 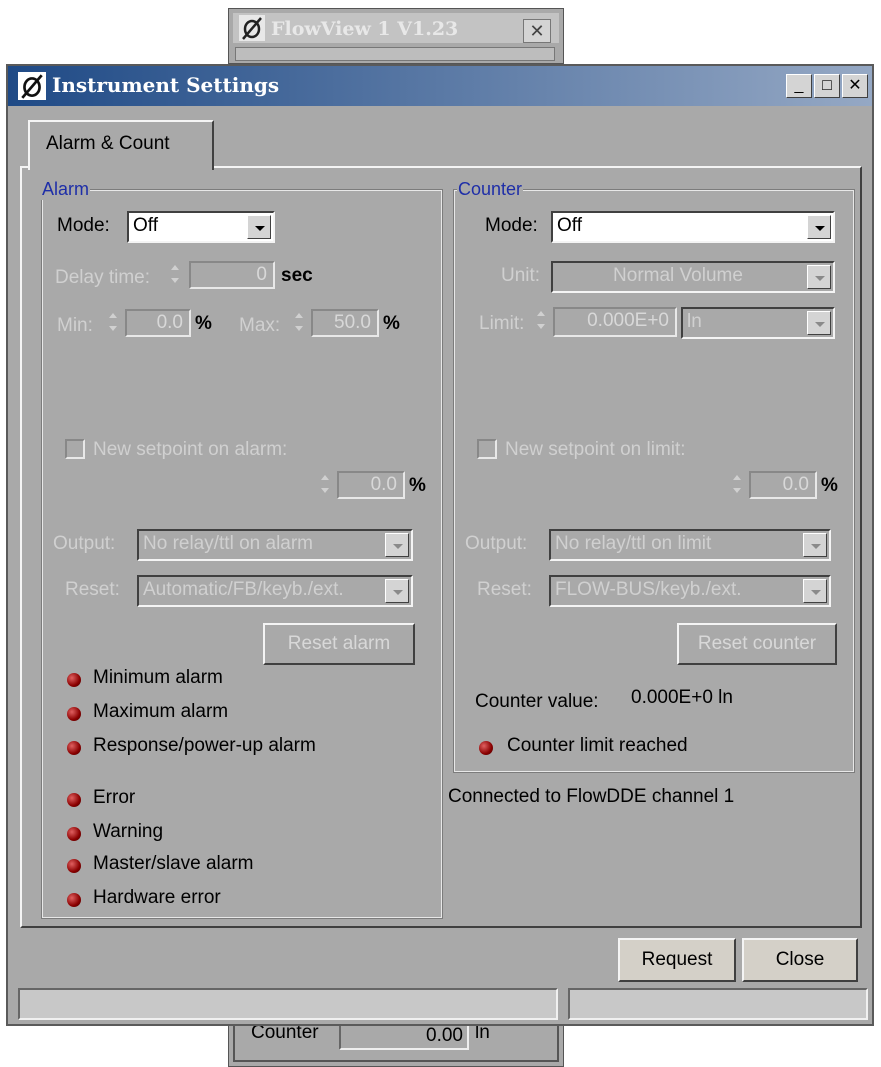 What do you see at coordinates (490, 189) in the screenshot?
I see `counter-group-label: Counter` at bounding box center [490, 189].